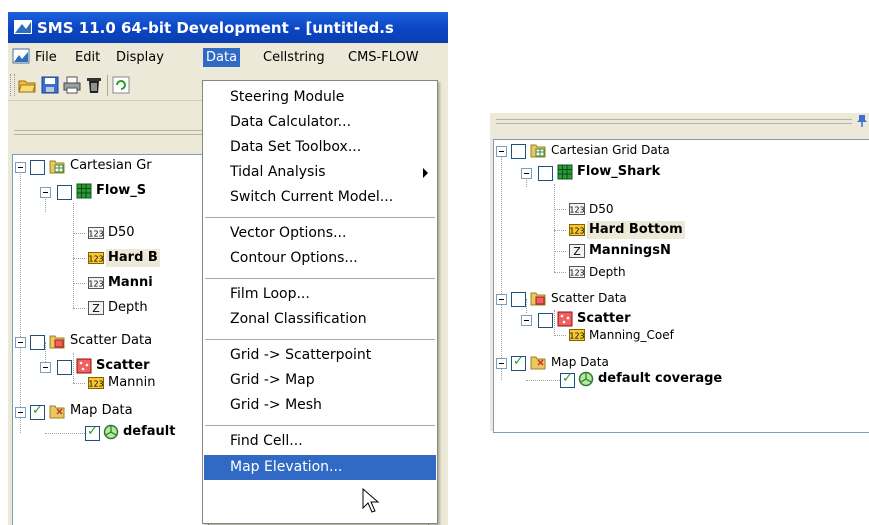 This screenshot has height=525, width=869. What do you see at coordinates (12, 85) in the screenshot?
I see `toolbar-grip` at bounding box center [12, 85].